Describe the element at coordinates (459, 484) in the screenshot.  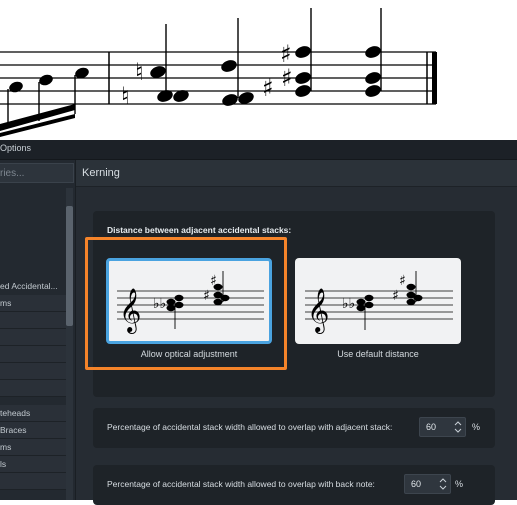
I see `back-note-overlap-unit: %` at that location.